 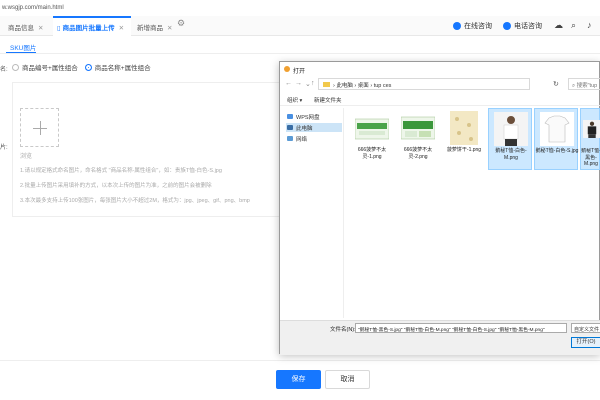 What do you see at coordinates (314, 138) in the screenshot?
I see `tree-item-network: 网络` at bounding box center [314, 138].